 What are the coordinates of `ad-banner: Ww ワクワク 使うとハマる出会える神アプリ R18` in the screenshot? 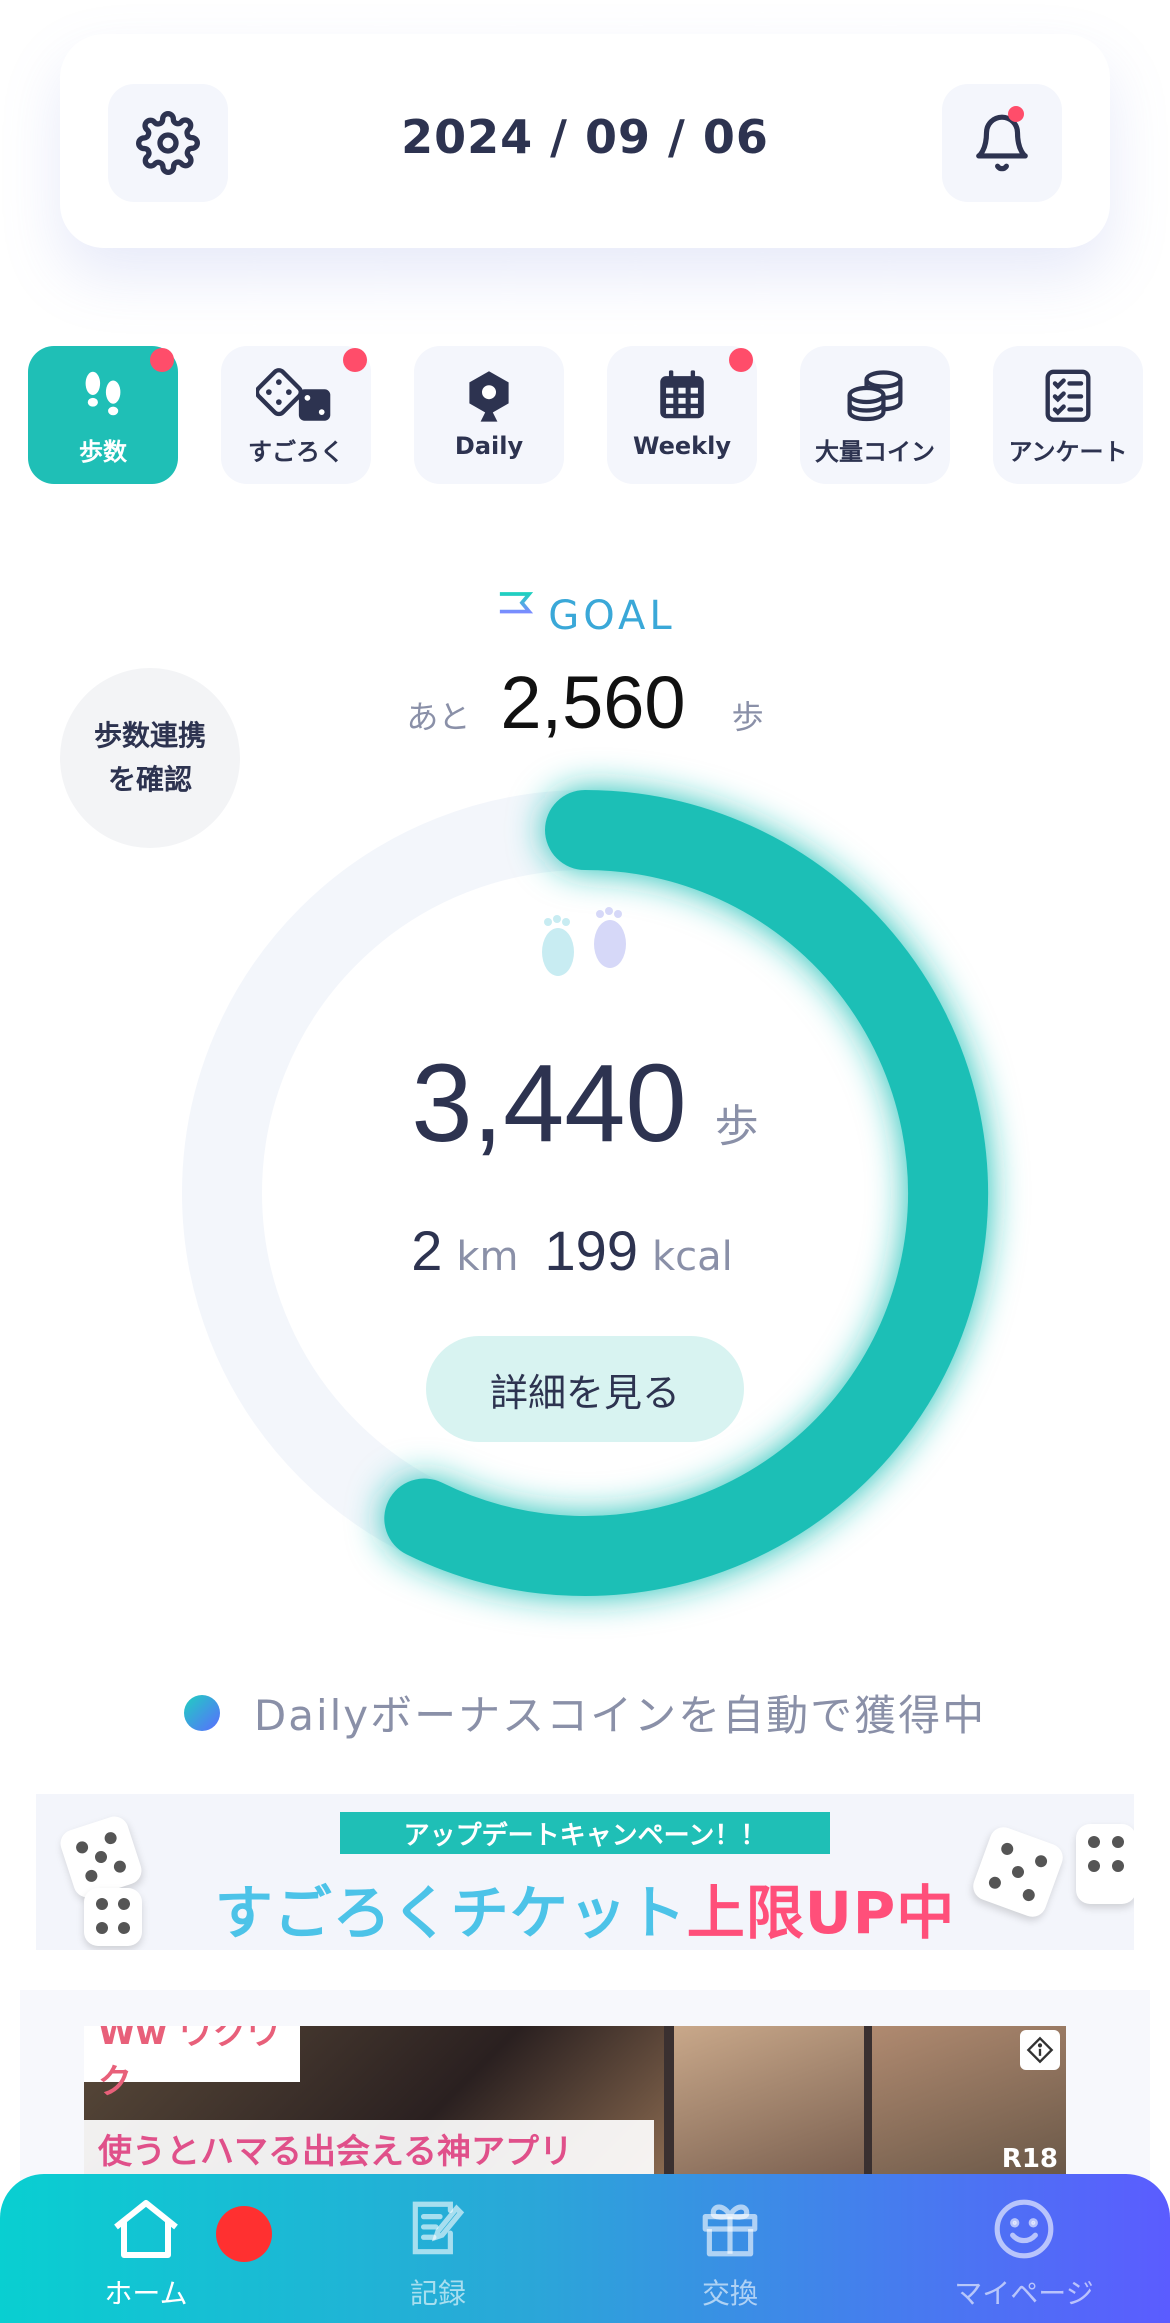 It's located at (575, 2101).